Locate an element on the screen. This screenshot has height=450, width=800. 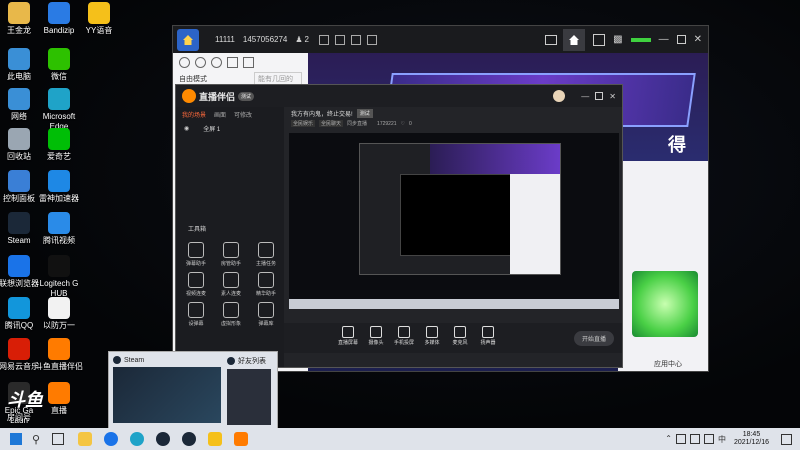
tool-button: 虚拟形象 is located at coordinates (231, 314).